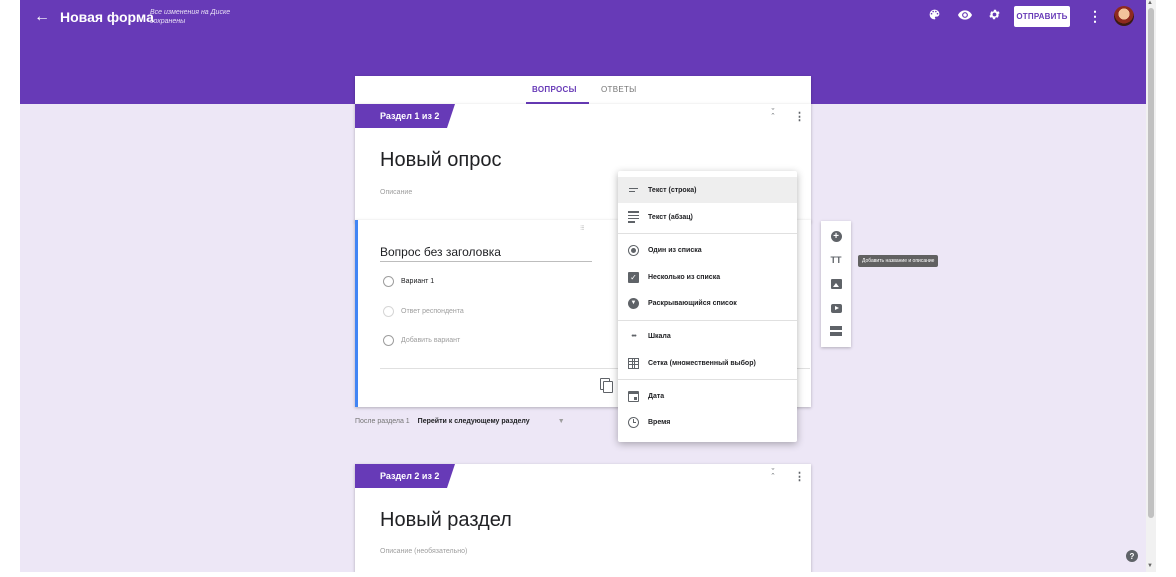 This screenshot has height=577, width=1176. Describe the element at coordinates (707, 190) in the screenshot. I see `menu-item-short-text: Текст (строка)` at that location.